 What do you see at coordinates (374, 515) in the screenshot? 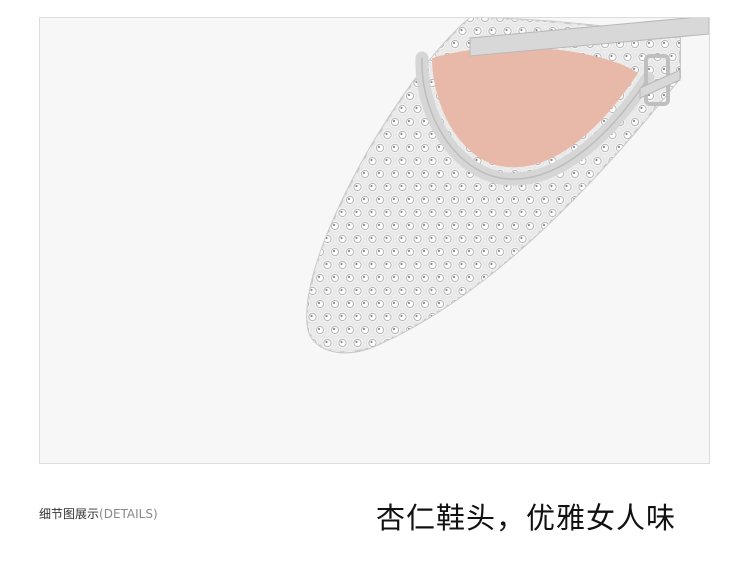
I see `caption-row: 细节图展示(DETAILS) 杏仁鞋头，优雅女人味` at bounding box center [374, 515].